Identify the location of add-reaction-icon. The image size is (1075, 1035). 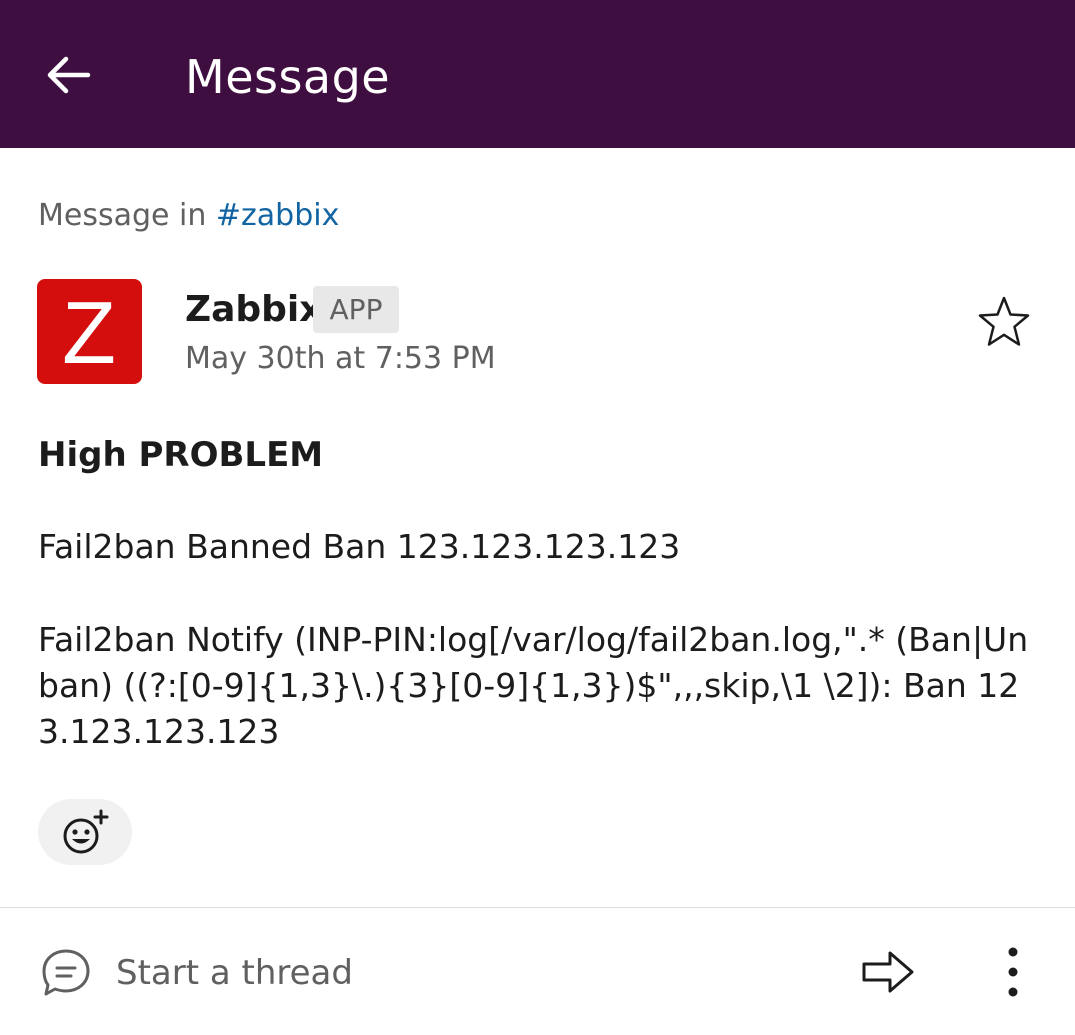
(86, 831).